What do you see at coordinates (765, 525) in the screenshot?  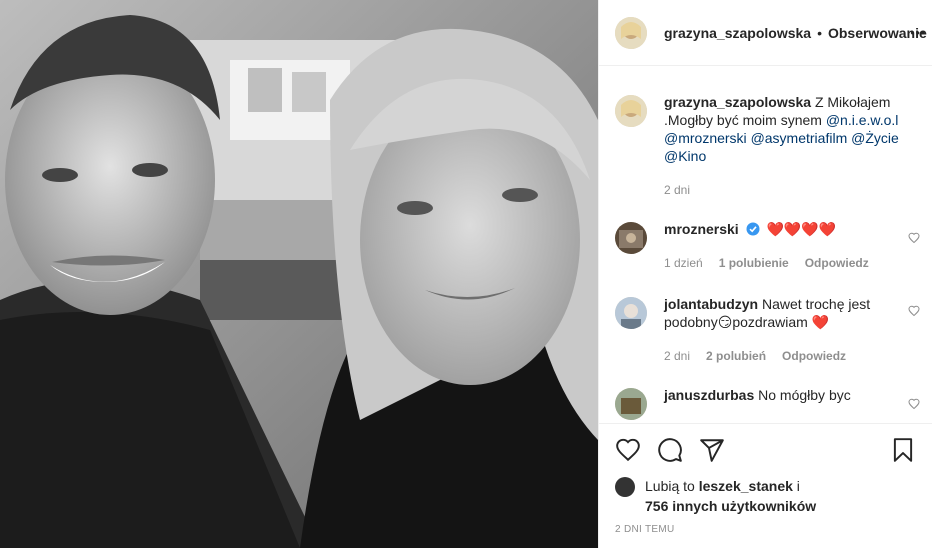 I see `post-timestamp: 2 dni temu` at bounding box center [765, 525].